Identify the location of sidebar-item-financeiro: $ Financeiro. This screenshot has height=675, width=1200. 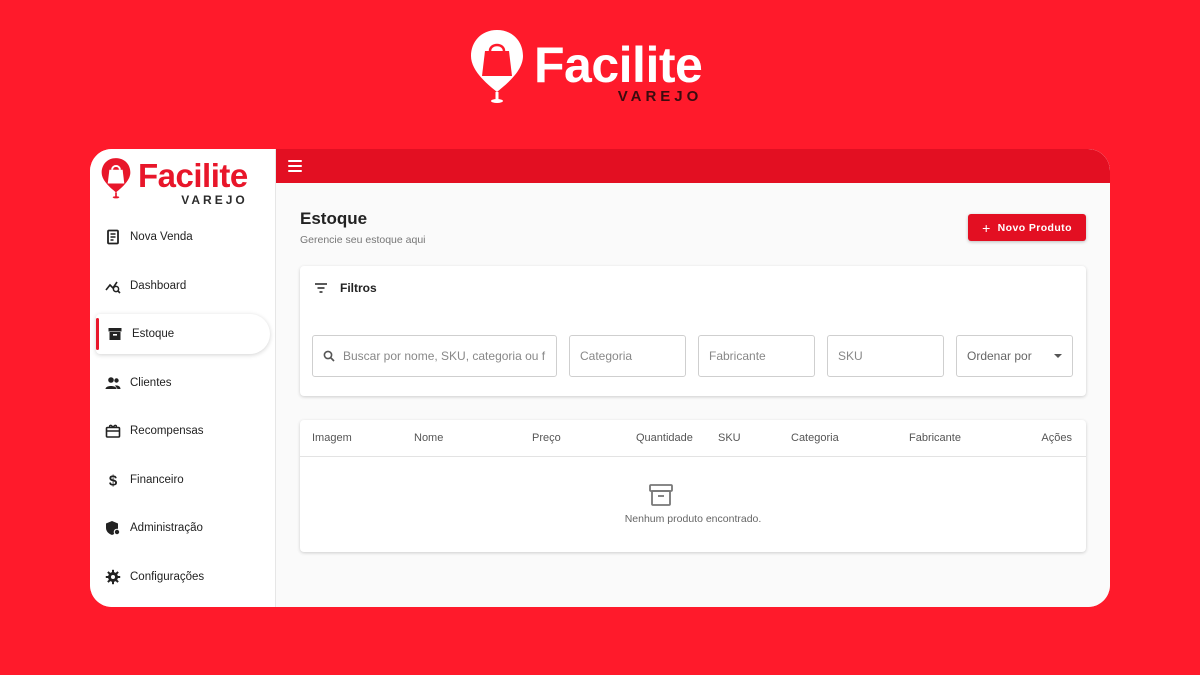
(182, 480).